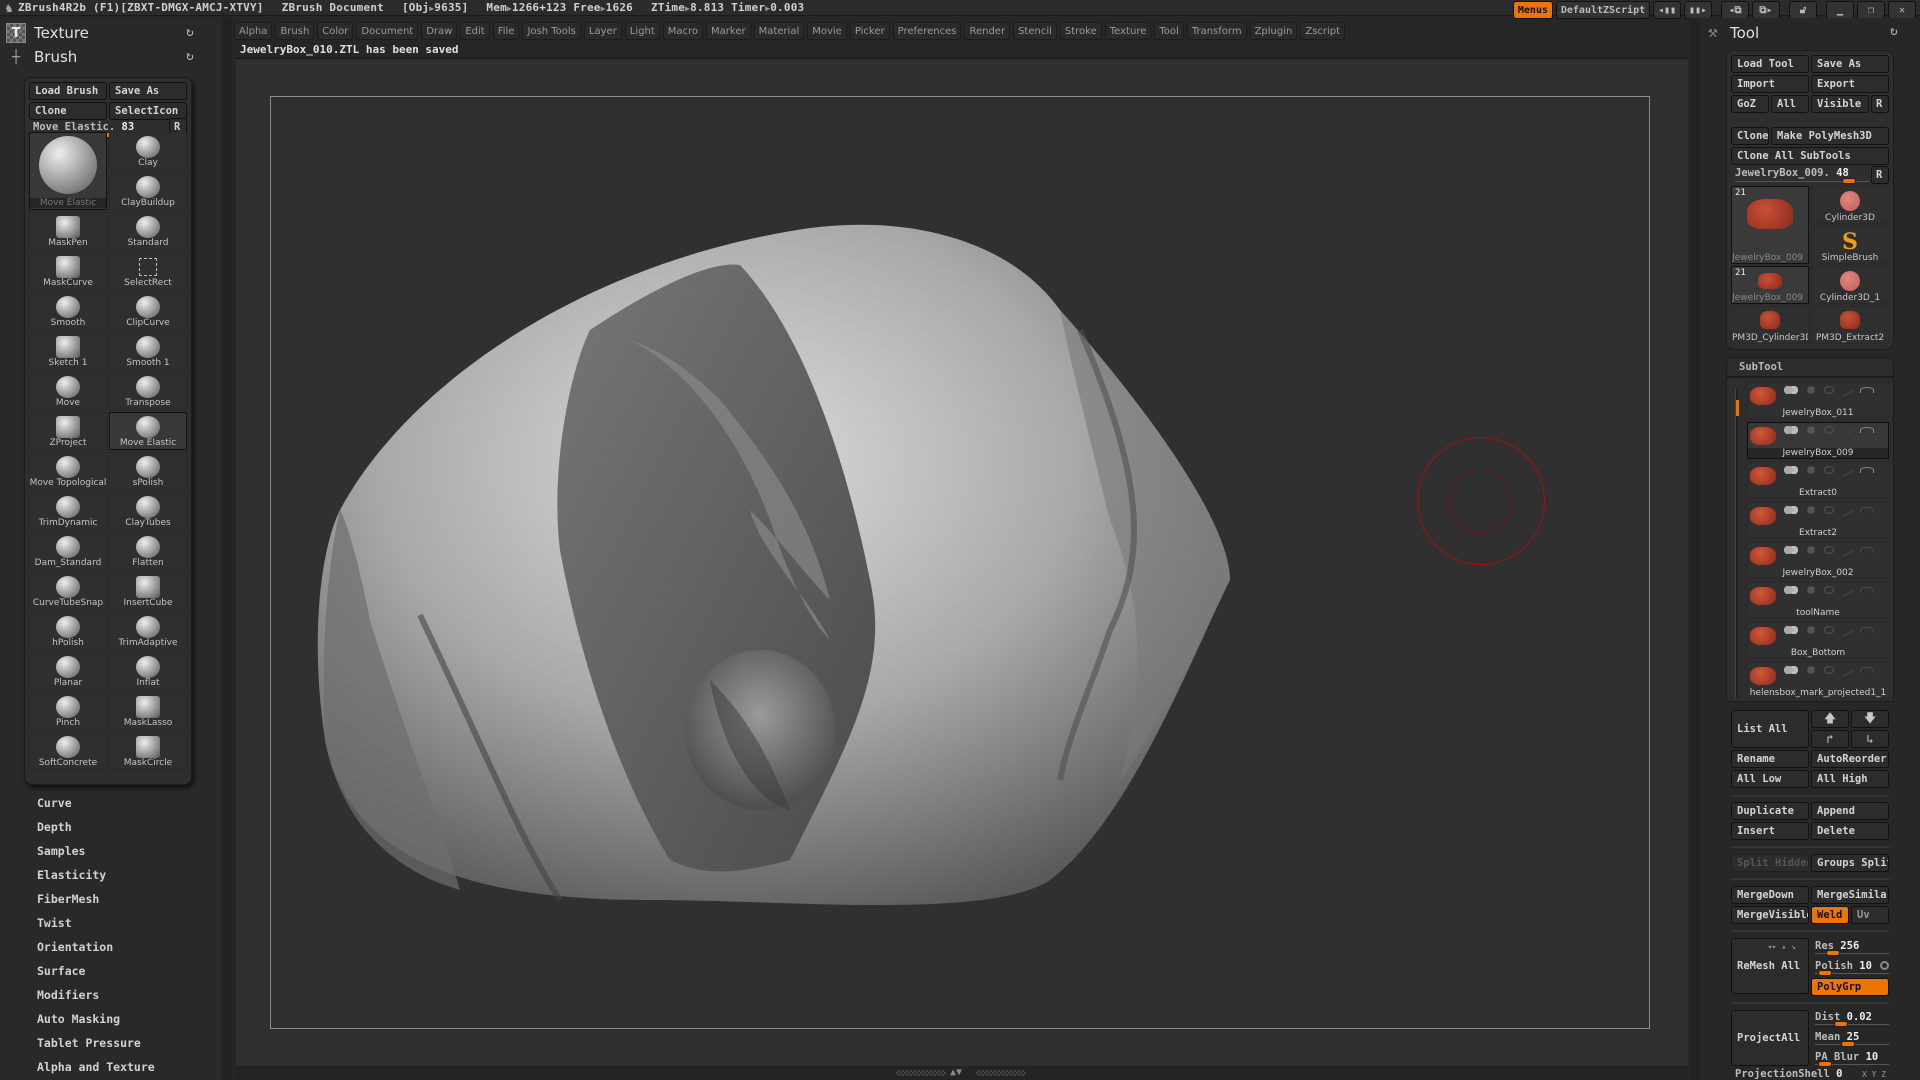 This screenshot has width=1920, height=1080. Describe the element at coordinates (68, 591) in the screenshot. I see `brush-curvetubesnap: CurveTubeSnap` at that location.